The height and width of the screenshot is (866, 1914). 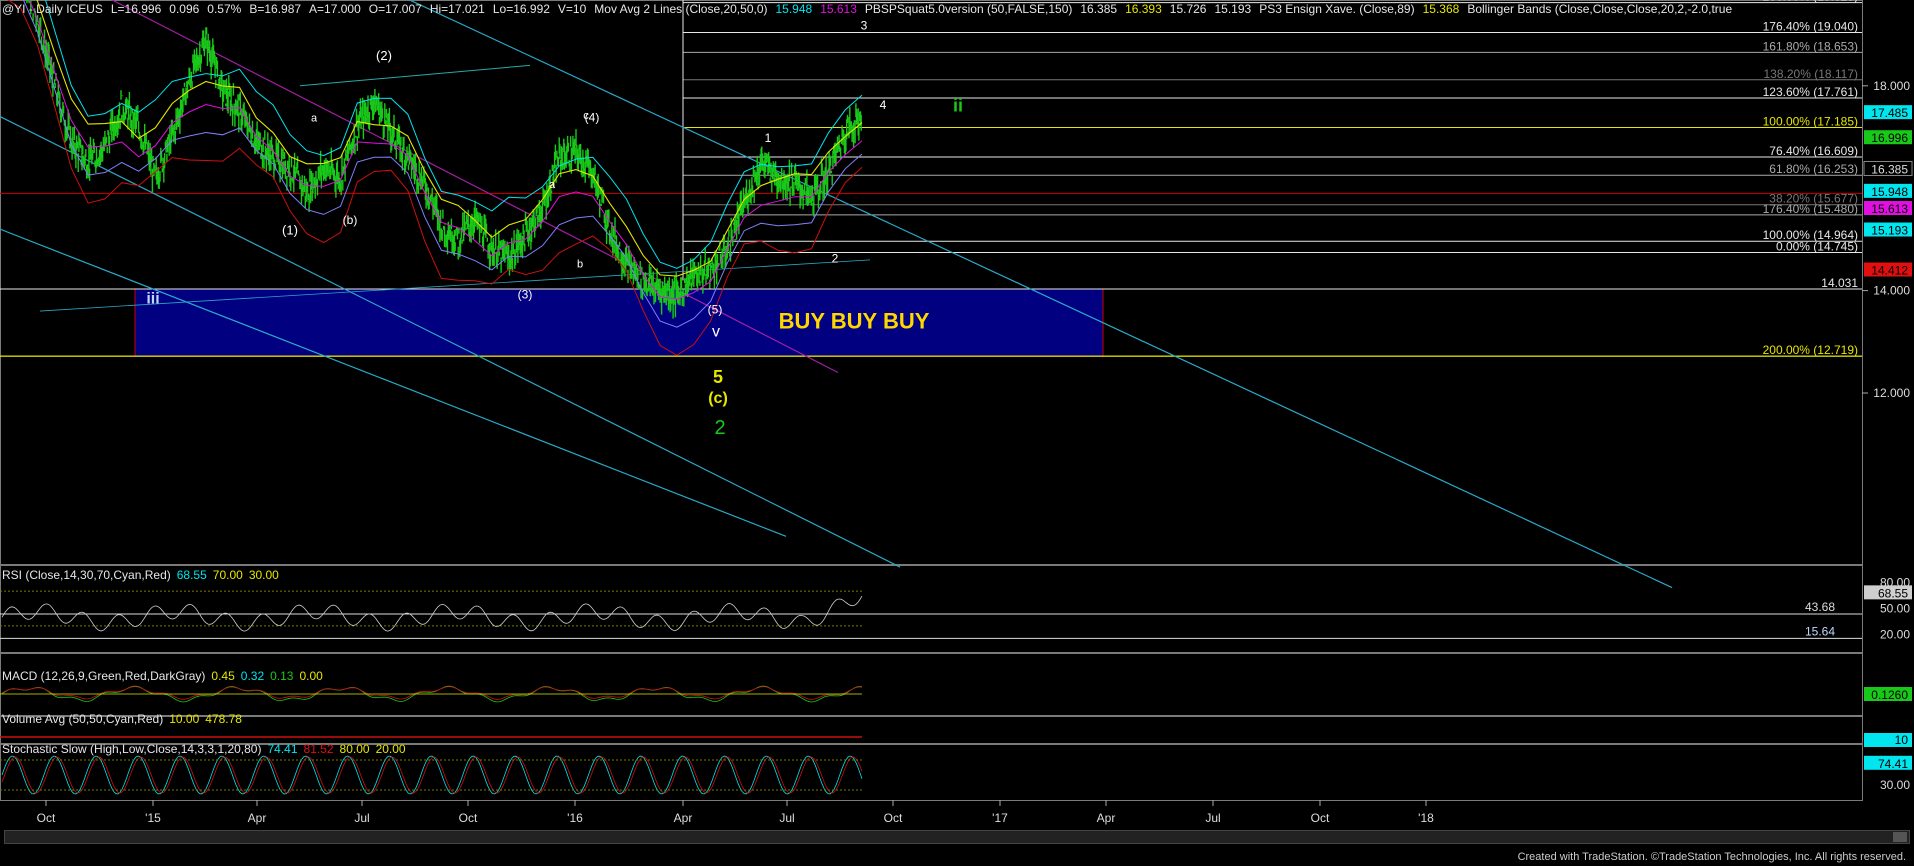 I want to click on x-tick-label: '16, so click(x=575, y=818).